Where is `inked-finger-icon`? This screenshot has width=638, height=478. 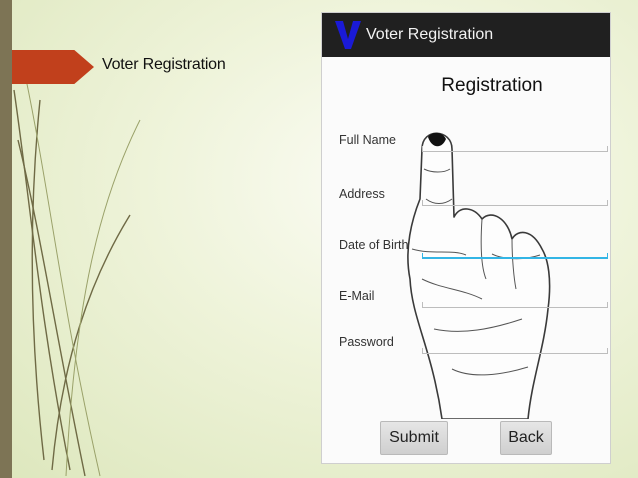
inked-finger-icon is located at coordinates (479, 275).